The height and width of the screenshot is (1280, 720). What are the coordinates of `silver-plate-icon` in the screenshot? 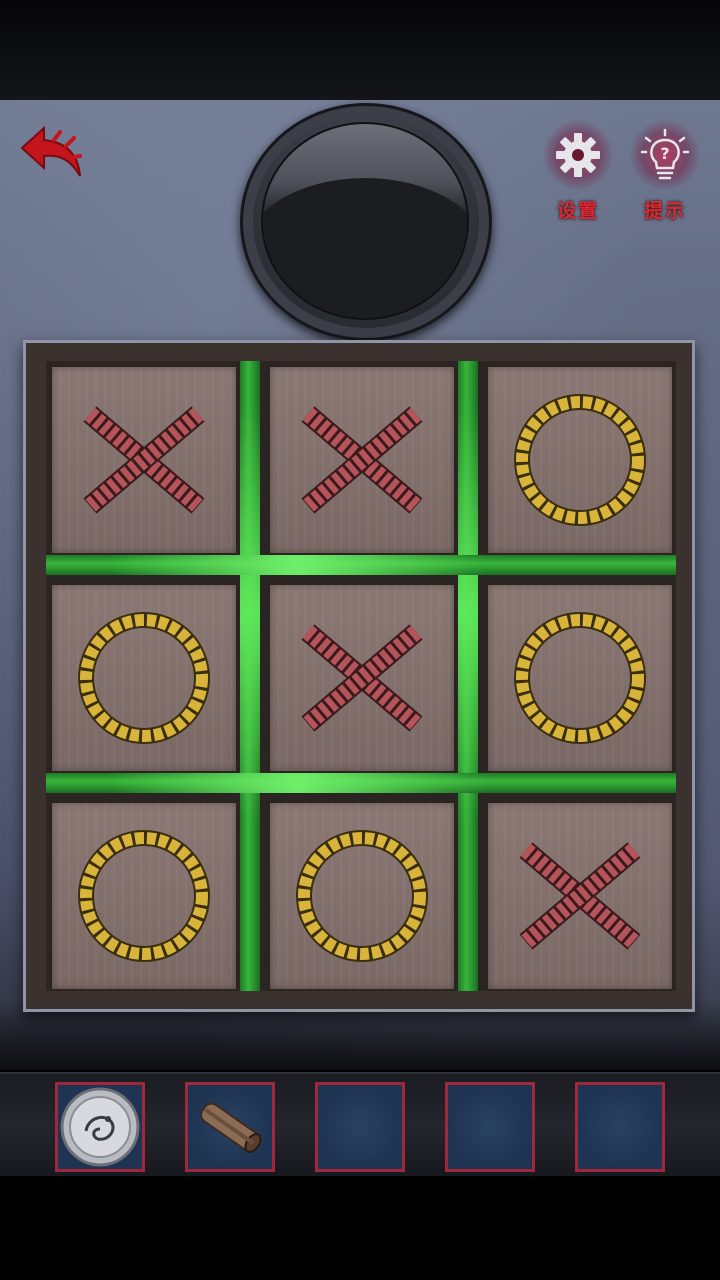 It's located at (100, 1127).